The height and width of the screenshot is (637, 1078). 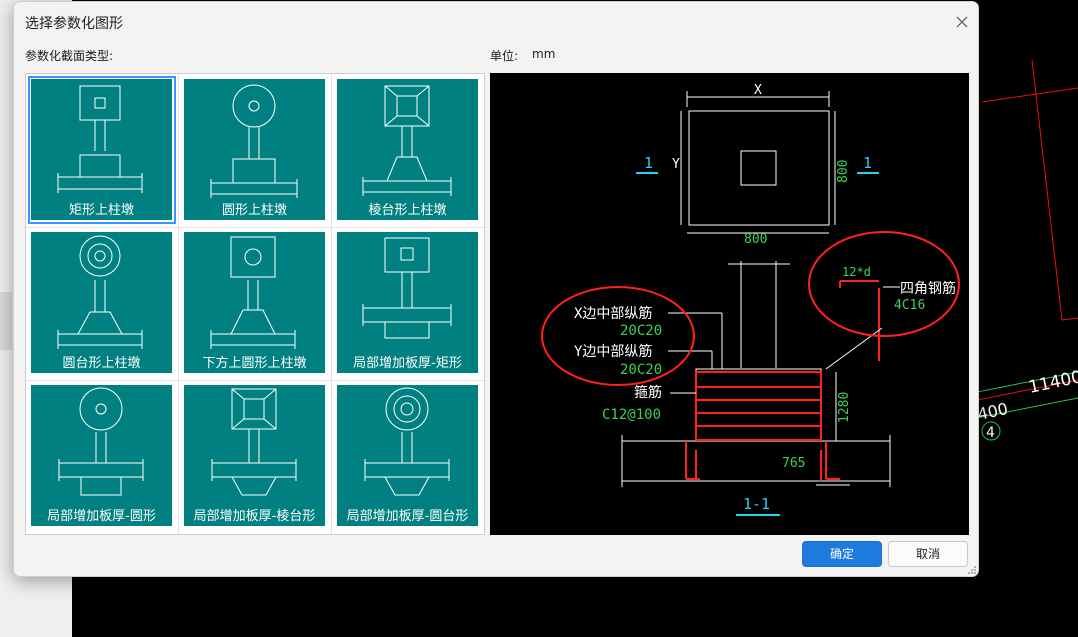 What do you see at coordinates (641, 370) in the screenshot?
I see `y-rebar-value: 20C20` at bounding box center [641, 370].